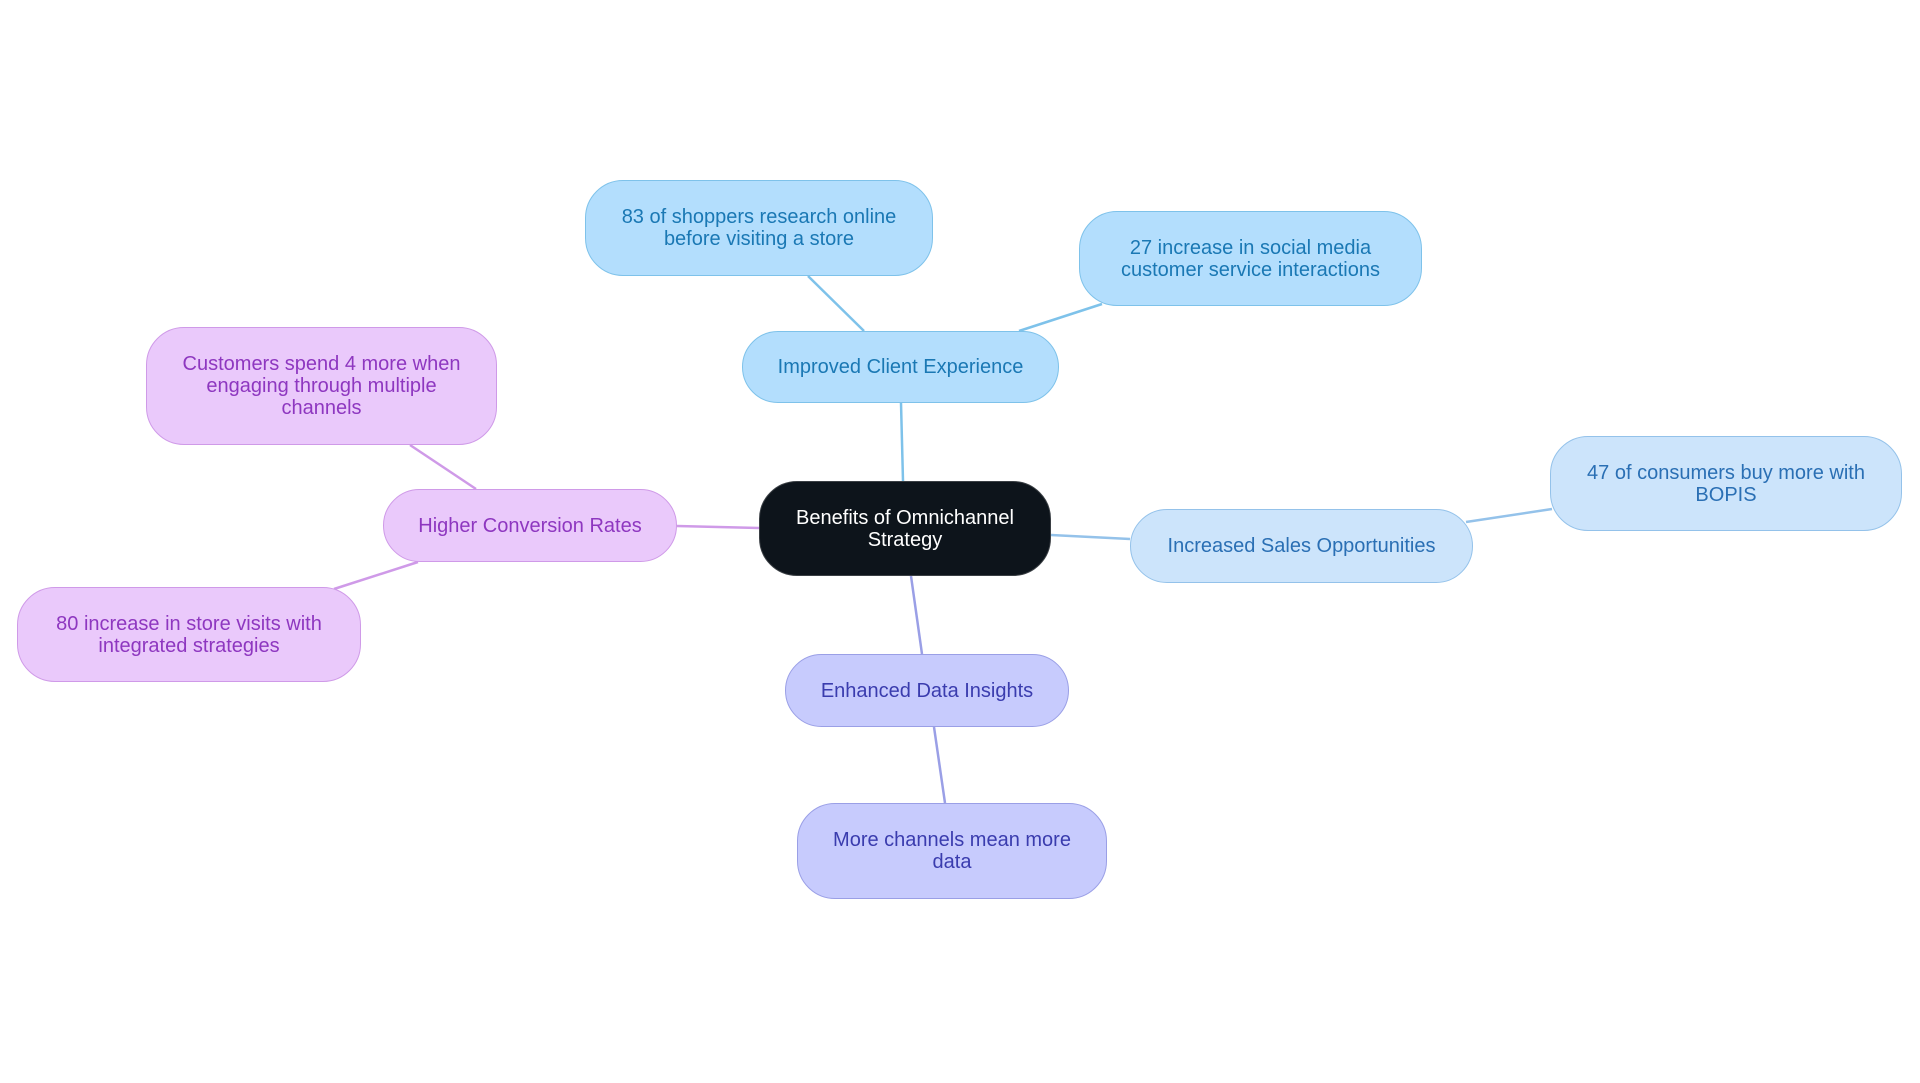 The height and width of the screenshot is (1083, 1920). What do you see at coordinates (916, 615) in the screenshot?
I see `edge-root-data` at bounding box center [916, 615].